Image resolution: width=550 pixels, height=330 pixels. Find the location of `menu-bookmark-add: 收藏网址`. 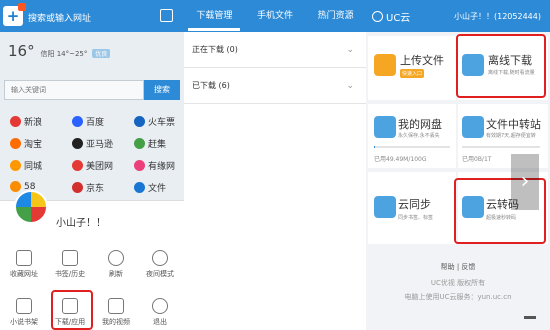

menu-bookmark-add: 收藏网址 is located at coordinates (24, 264).